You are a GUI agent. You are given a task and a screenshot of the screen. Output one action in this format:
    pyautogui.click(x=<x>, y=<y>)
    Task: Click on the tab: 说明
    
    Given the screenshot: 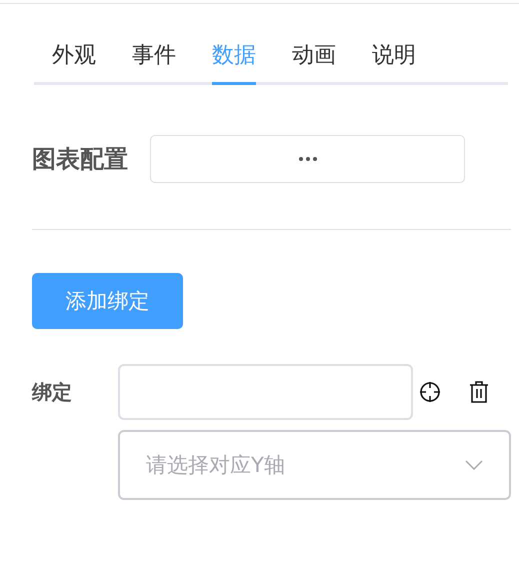 What is the action you would take?
    pyautogui.click(x=394, y=57)
    